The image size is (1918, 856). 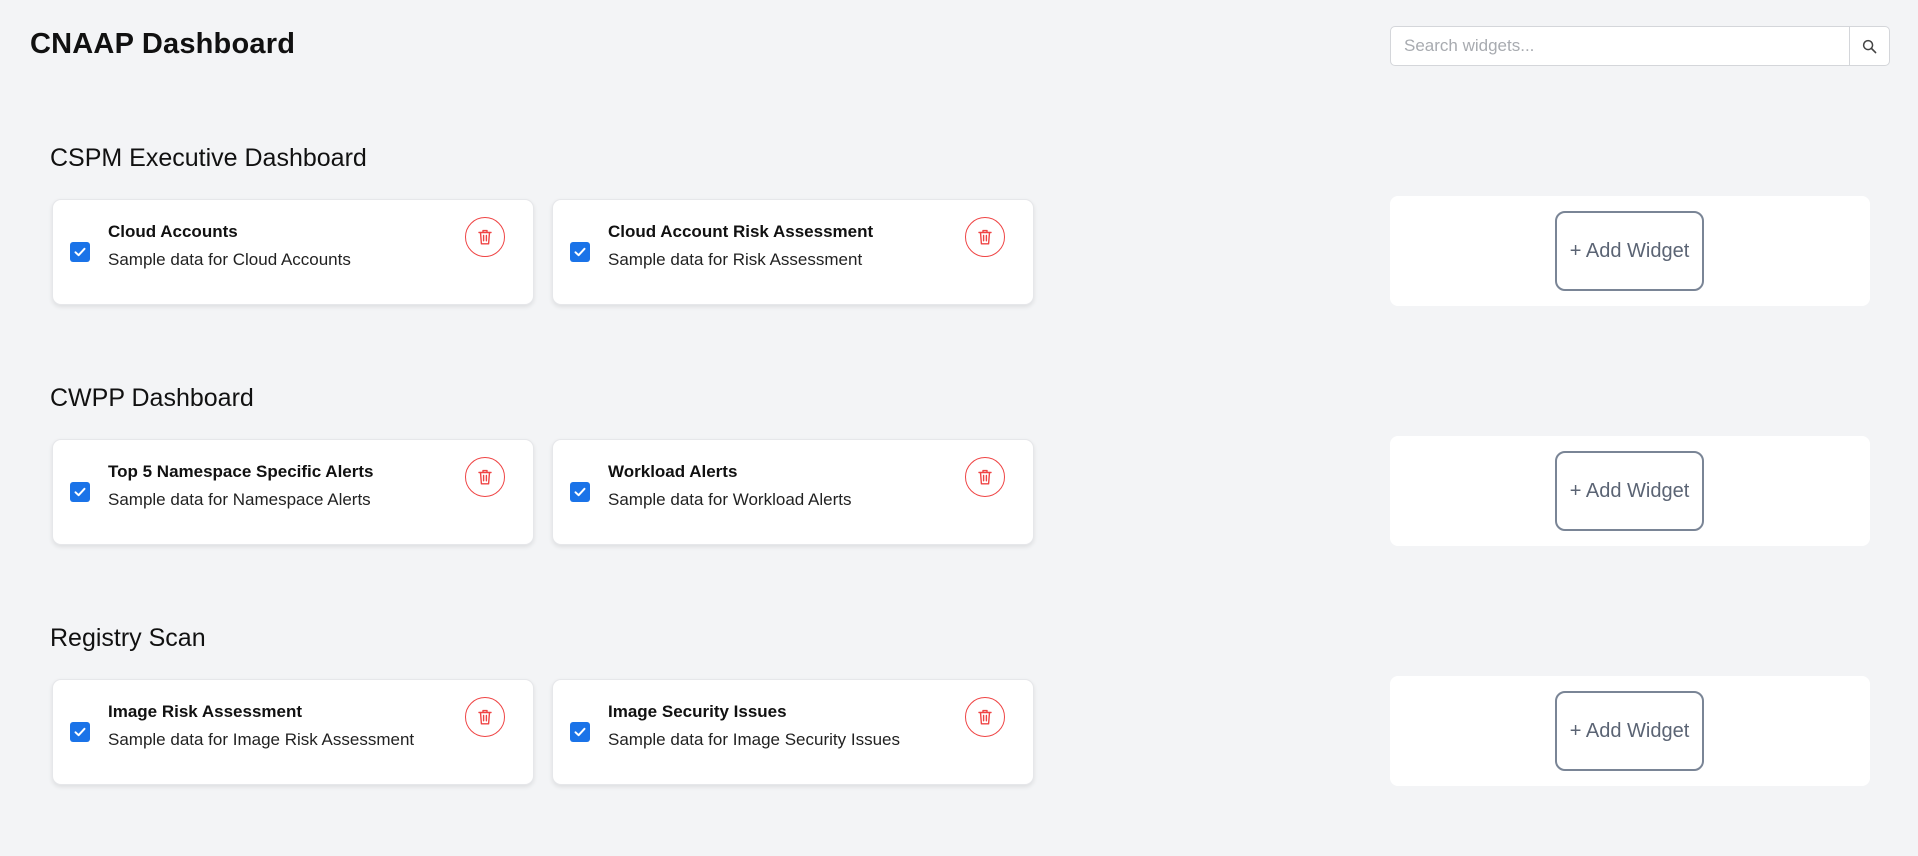 What do you see at coordinates (673, 471) in the screenshot?
I see `widget-title: Workload Alerts` at bounding box center [673, 471].